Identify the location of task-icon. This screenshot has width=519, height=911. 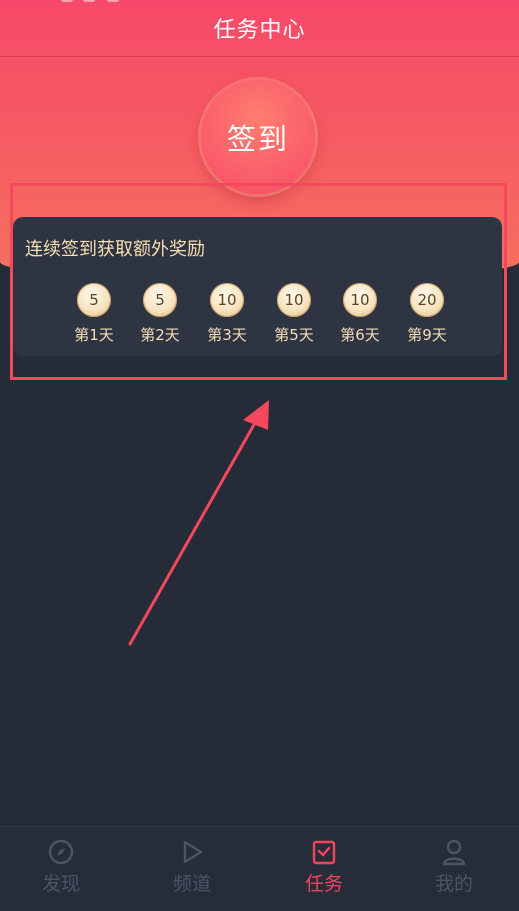
(324, 852).